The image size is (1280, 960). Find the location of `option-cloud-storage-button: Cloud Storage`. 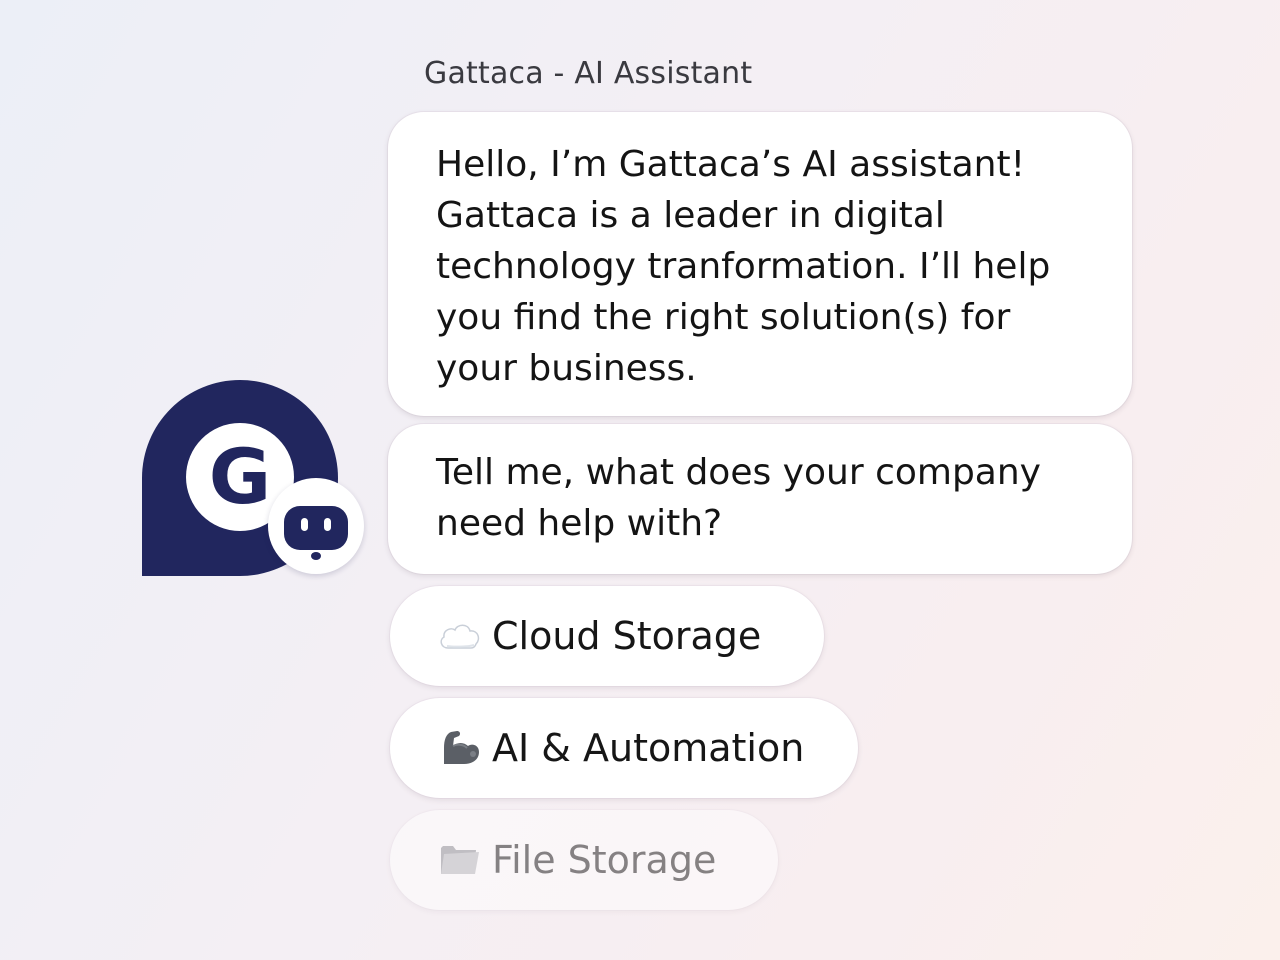

option-cloud-storage-button: Cloud Storage is located at coordinates (607, 636).